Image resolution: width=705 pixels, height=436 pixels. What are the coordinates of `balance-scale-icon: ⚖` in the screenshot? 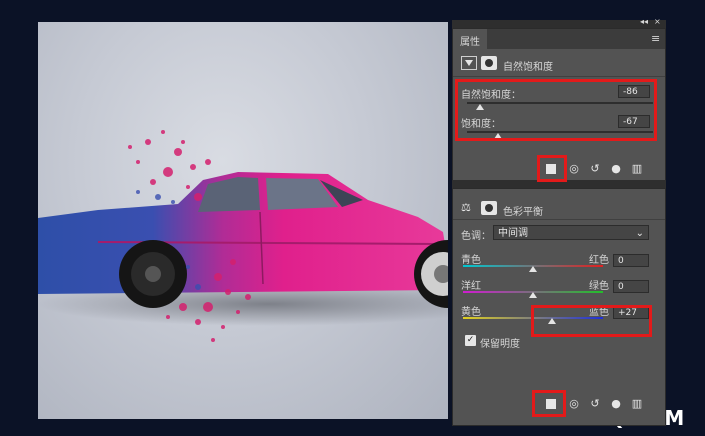 It's located at (466, 207).